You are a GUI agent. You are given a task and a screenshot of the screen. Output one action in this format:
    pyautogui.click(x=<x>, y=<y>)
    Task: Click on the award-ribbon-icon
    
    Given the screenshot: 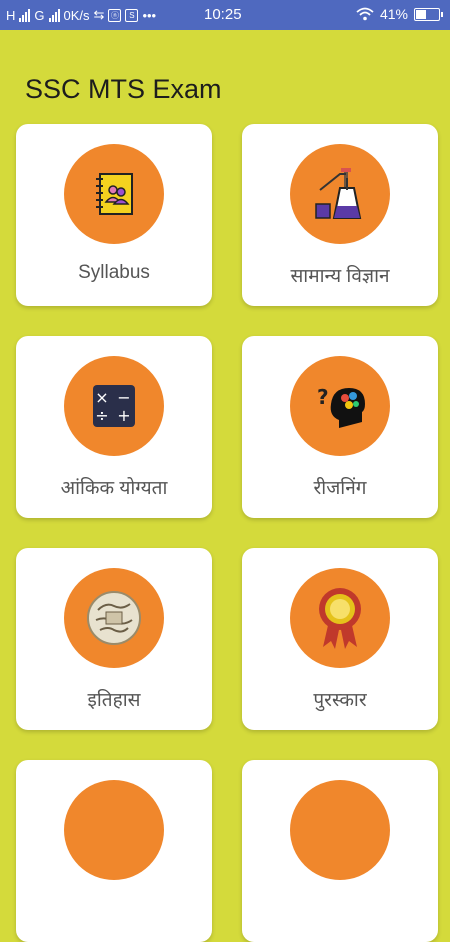 What is the action you would take?
    pyautogui.click(x=340, y=618)
    